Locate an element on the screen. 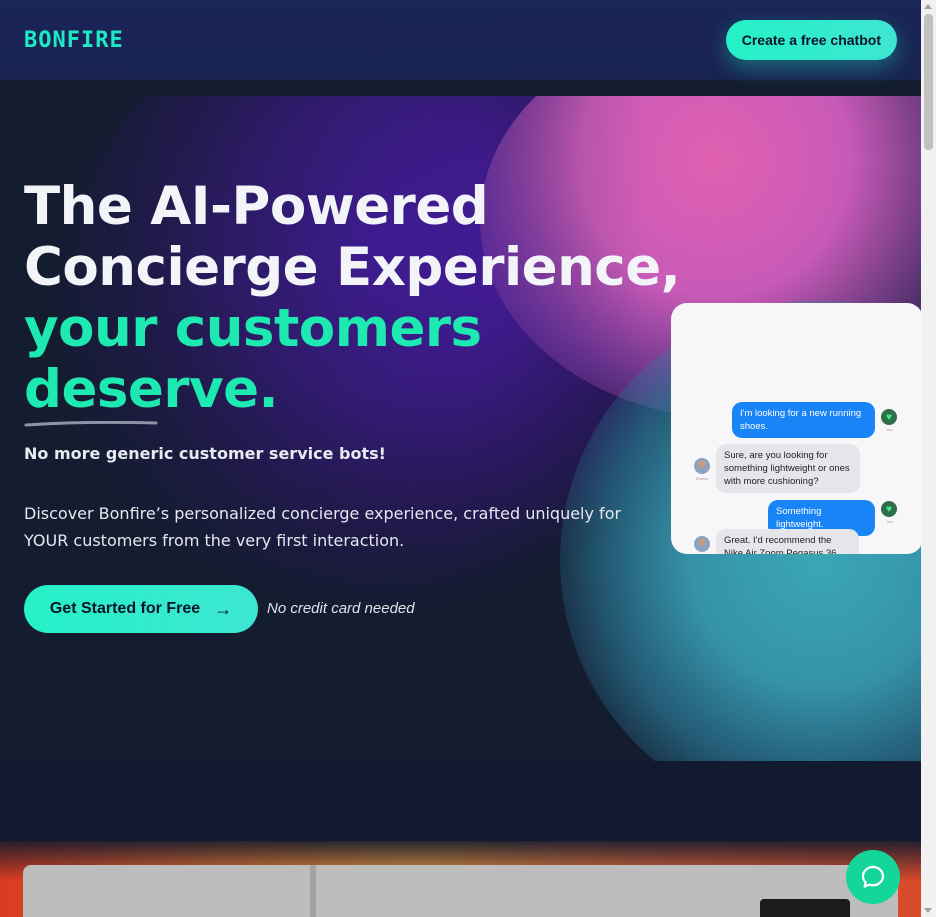 Image resolution: width=936 pixels, height=917 pixels. get-started-button: Get Started for Free → is located at coordinates (141, 609).